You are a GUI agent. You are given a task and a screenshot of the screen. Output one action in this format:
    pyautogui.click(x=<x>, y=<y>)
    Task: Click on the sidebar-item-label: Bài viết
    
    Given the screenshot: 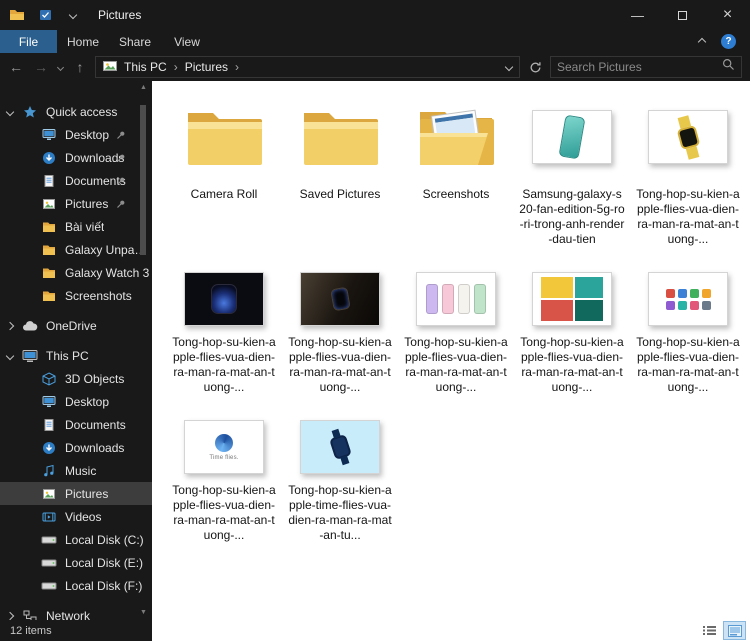 What is the action you would take?
    pyautogui.click(x=85, y=226)
    